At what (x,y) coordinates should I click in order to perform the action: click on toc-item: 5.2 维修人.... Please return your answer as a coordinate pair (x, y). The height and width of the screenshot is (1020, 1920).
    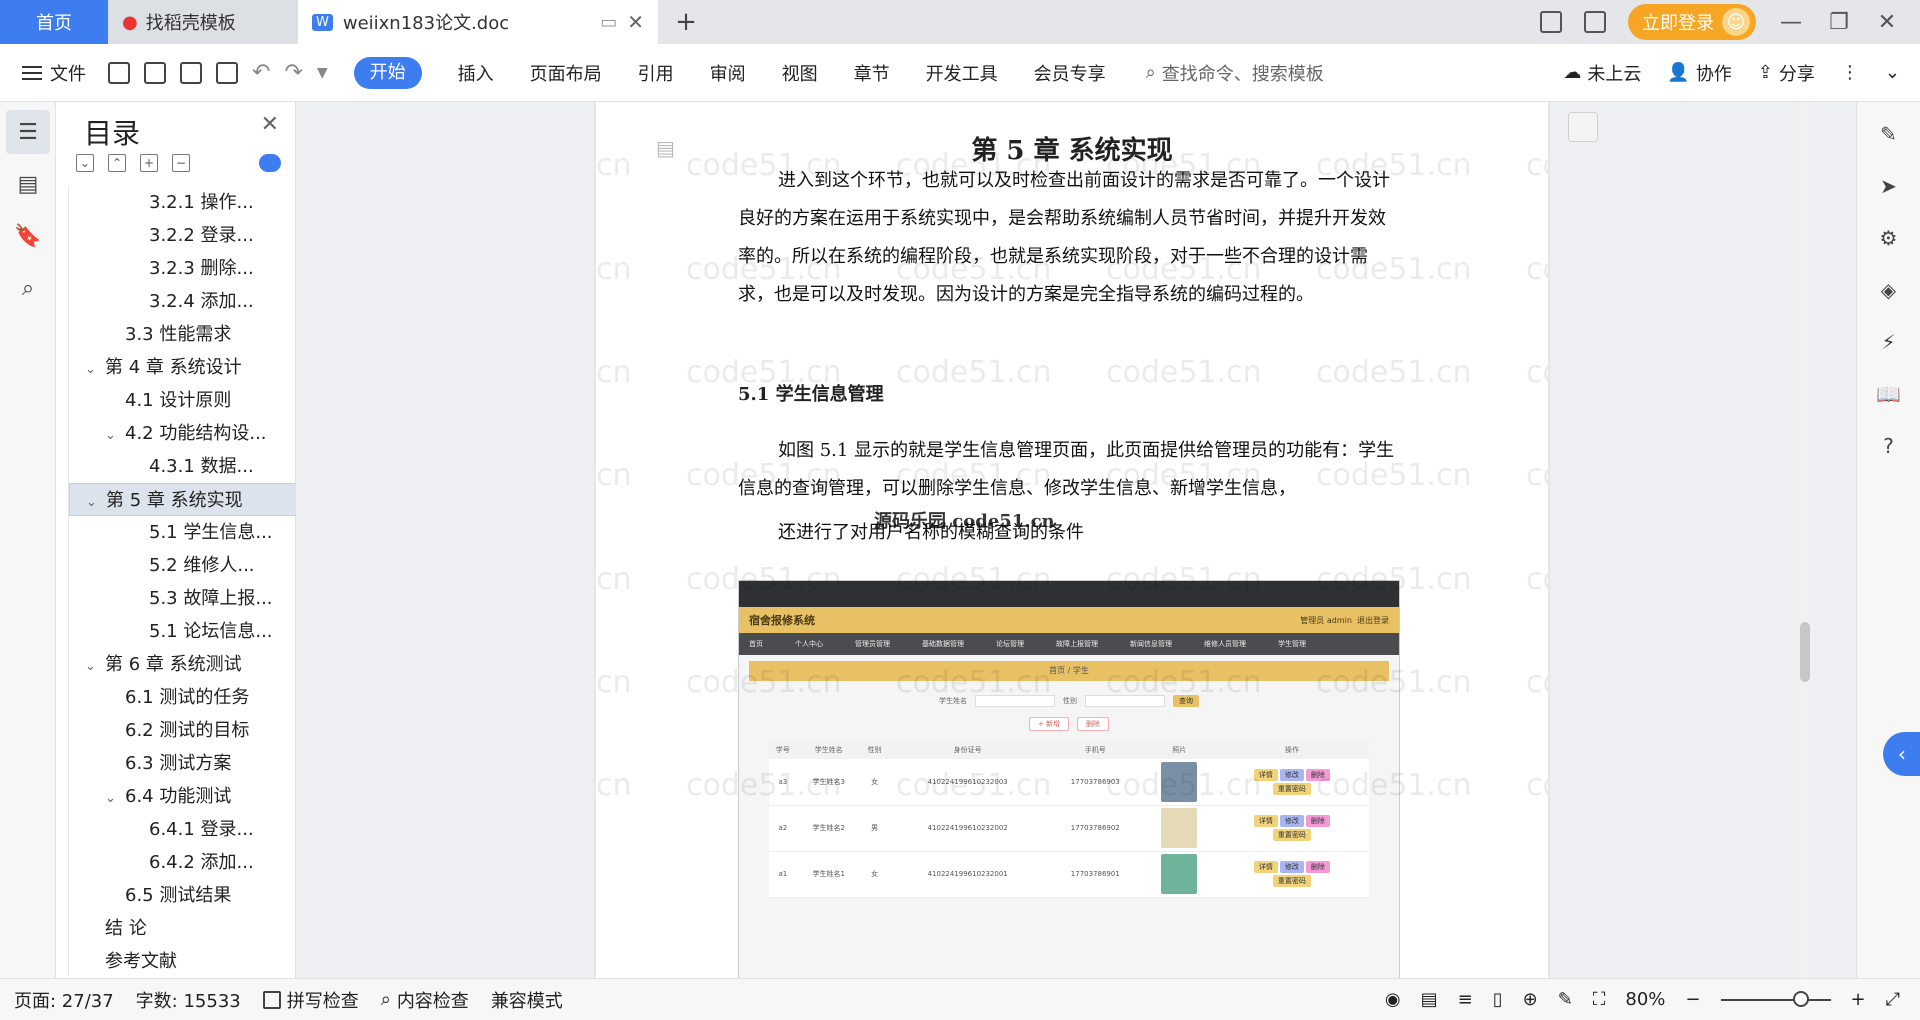
    Looking at the image, I should click on (183, 565).